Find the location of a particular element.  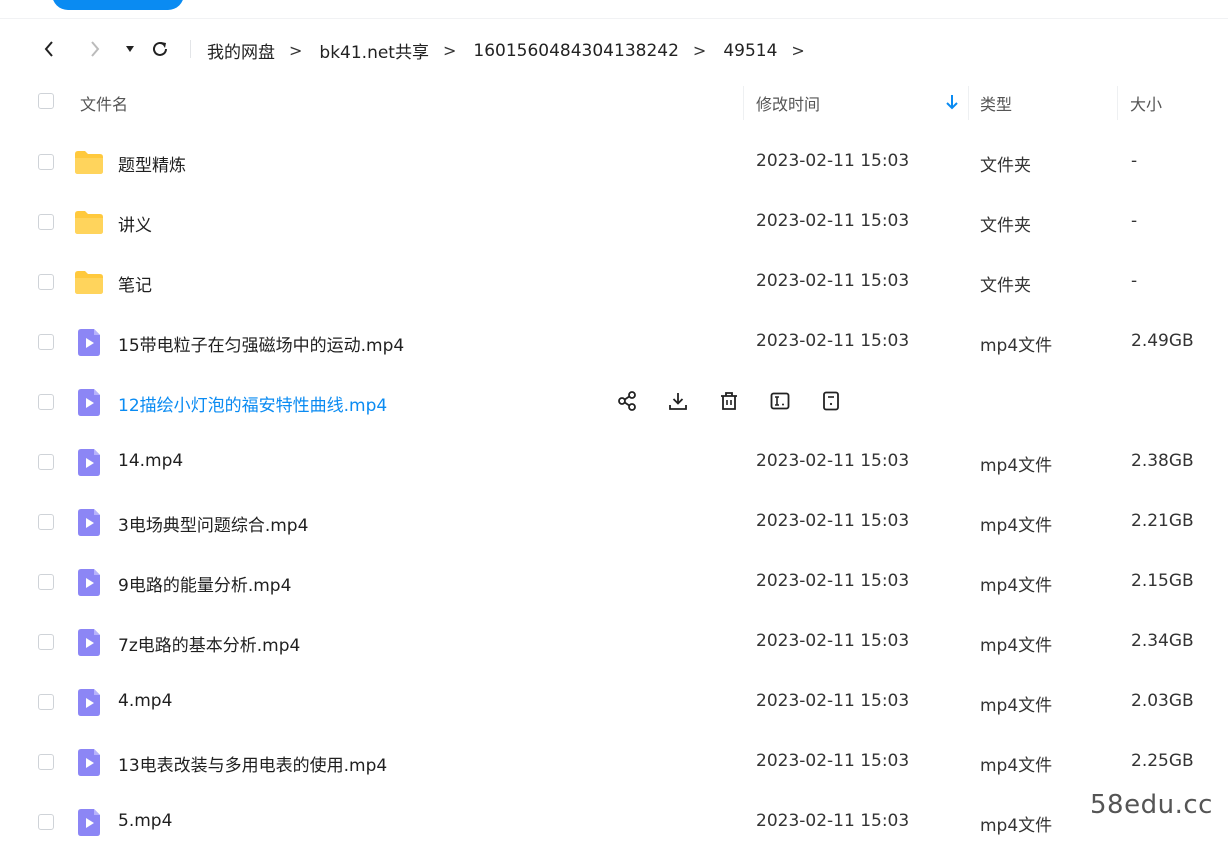

file-name: 14.mp4 is located at coordinates (150, 461).